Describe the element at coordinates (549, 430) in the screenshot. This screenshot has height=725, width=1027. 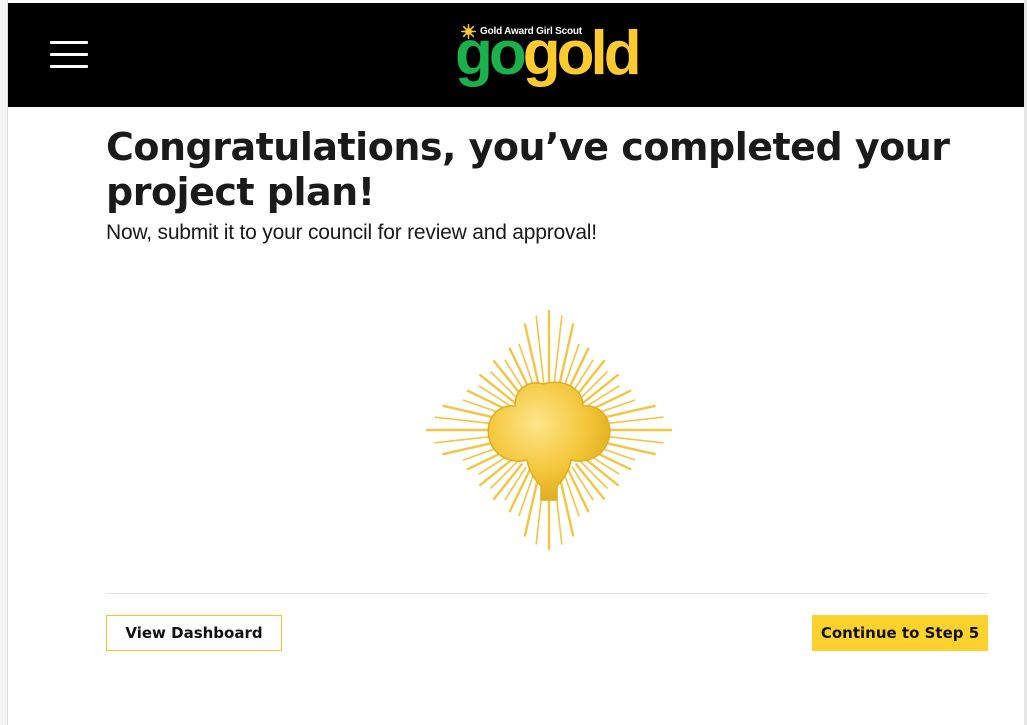
I see `gold-trefoil-sunburst-icon` at that location.